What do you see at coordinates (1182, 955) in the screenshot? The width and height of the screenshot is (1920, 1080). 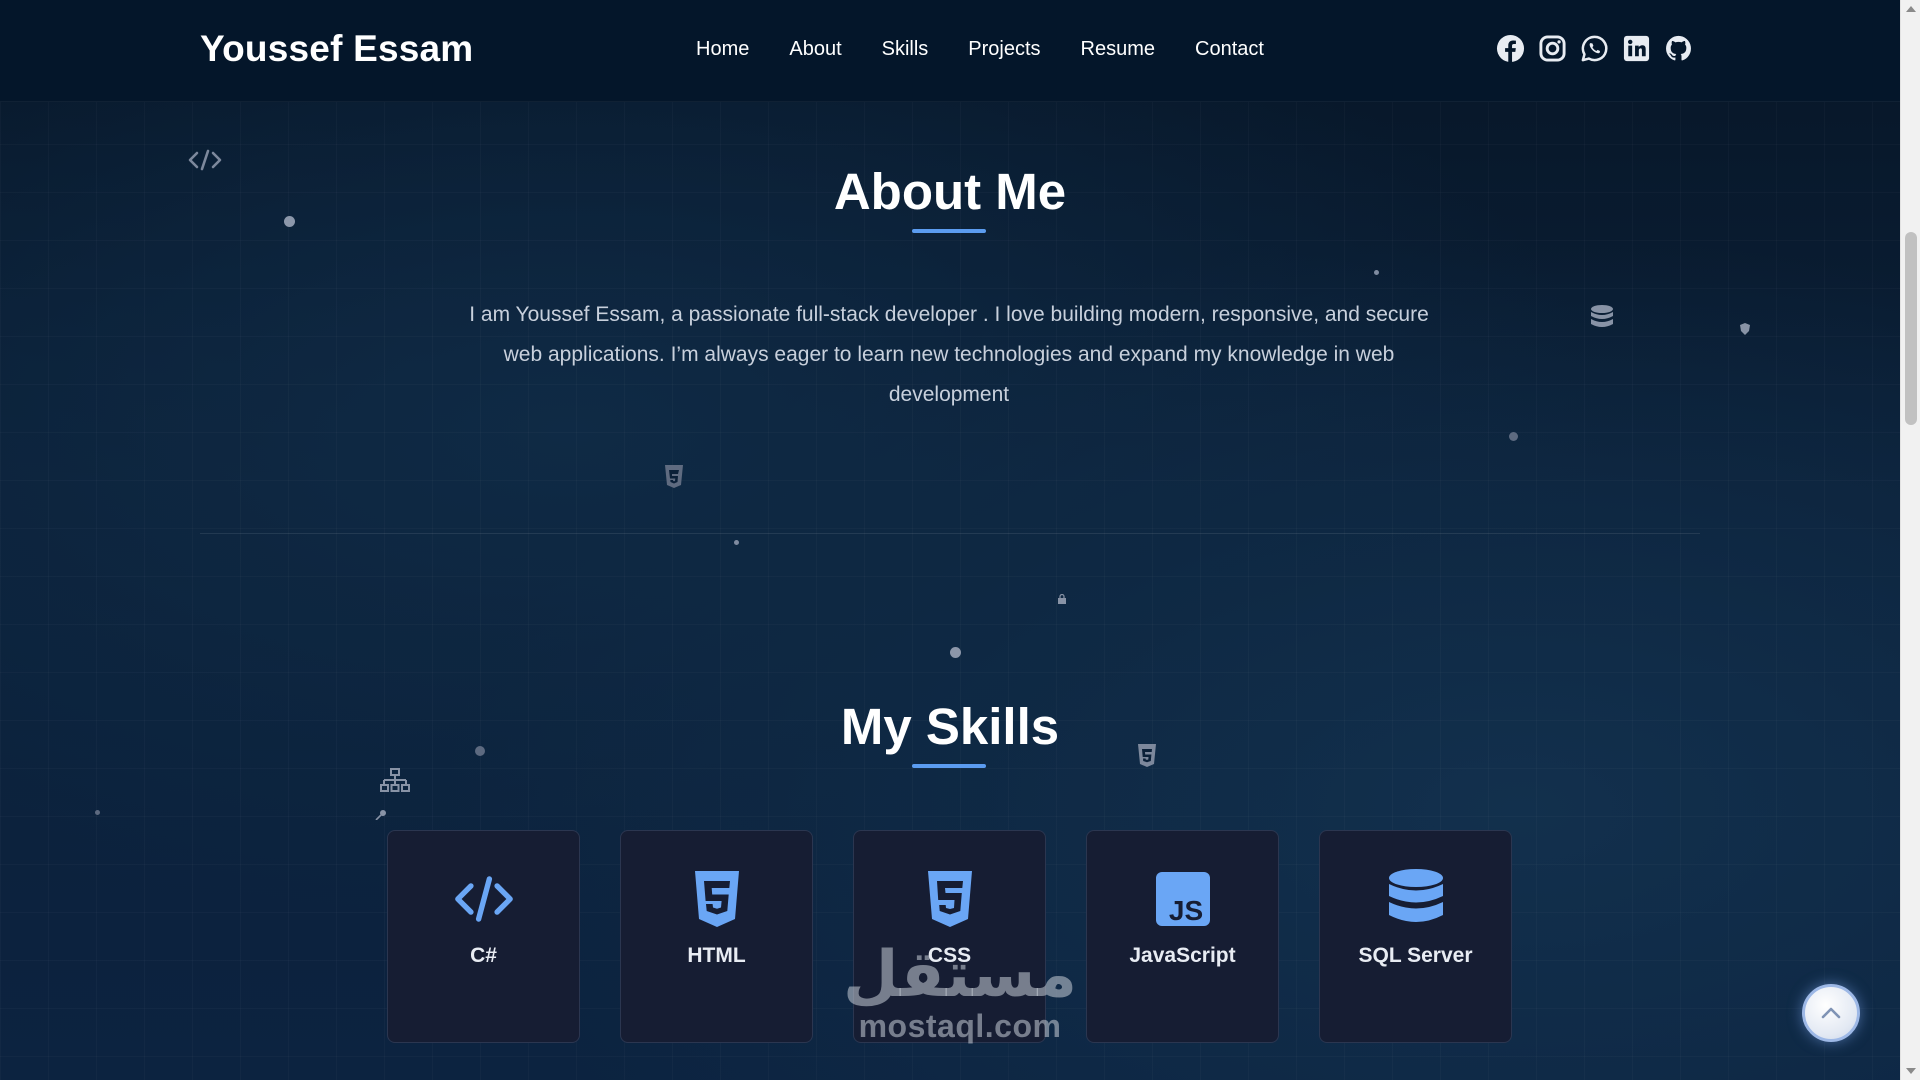 I see `skill-name: JavaScript` at bounding box center [1182, 955].